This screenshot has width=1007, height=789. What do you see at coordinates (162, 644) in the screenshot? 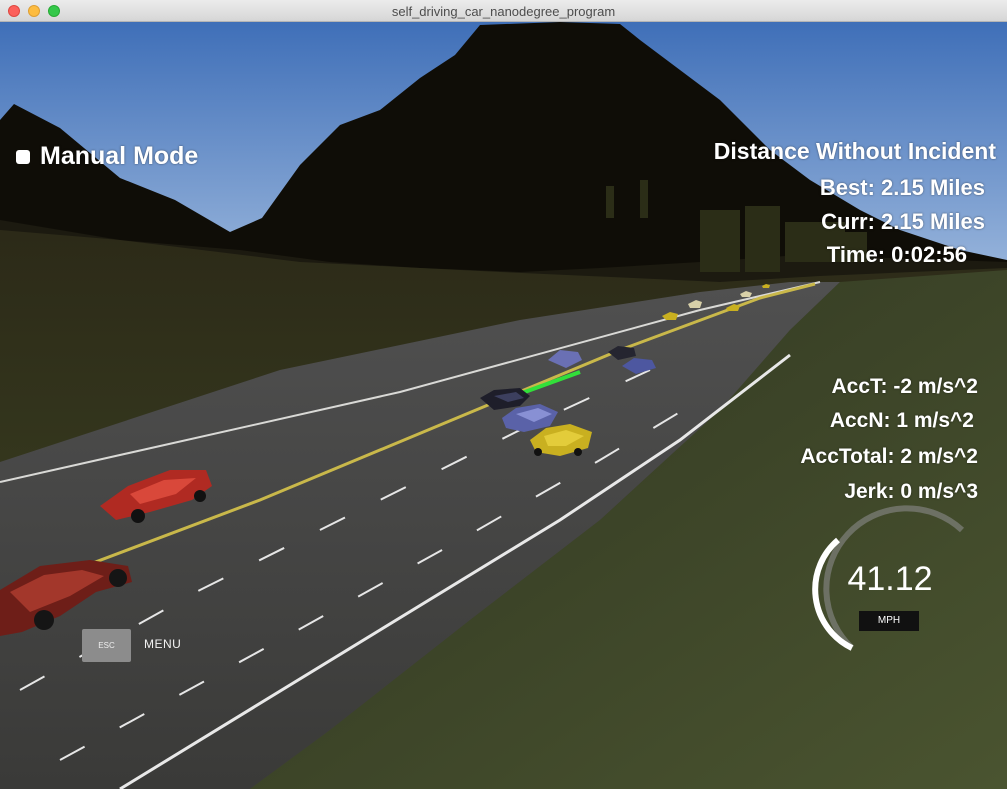
I see `menu-label: MENU` at bounding box center [162, 644].